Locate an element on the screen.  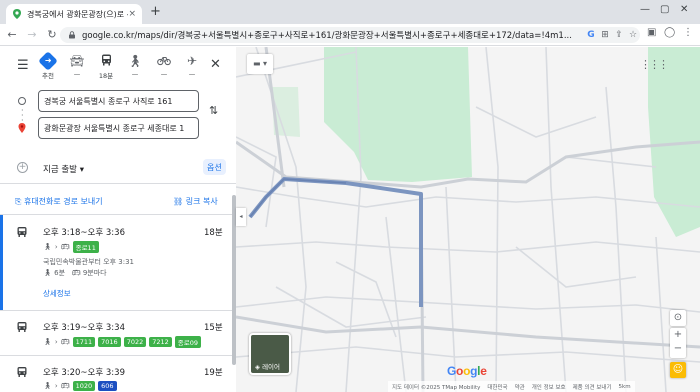
route-details-link: 상세정보 is located at coordinates (57, 293).